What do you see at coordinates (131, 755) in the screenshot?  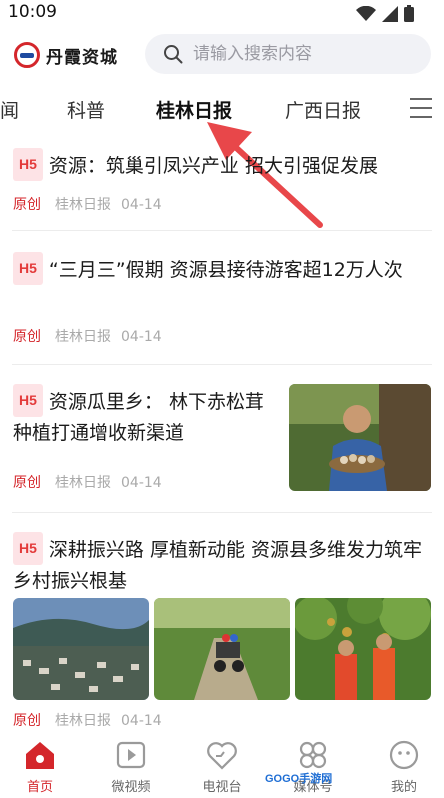 I see `video-icon` at bounding box center [131, 755].